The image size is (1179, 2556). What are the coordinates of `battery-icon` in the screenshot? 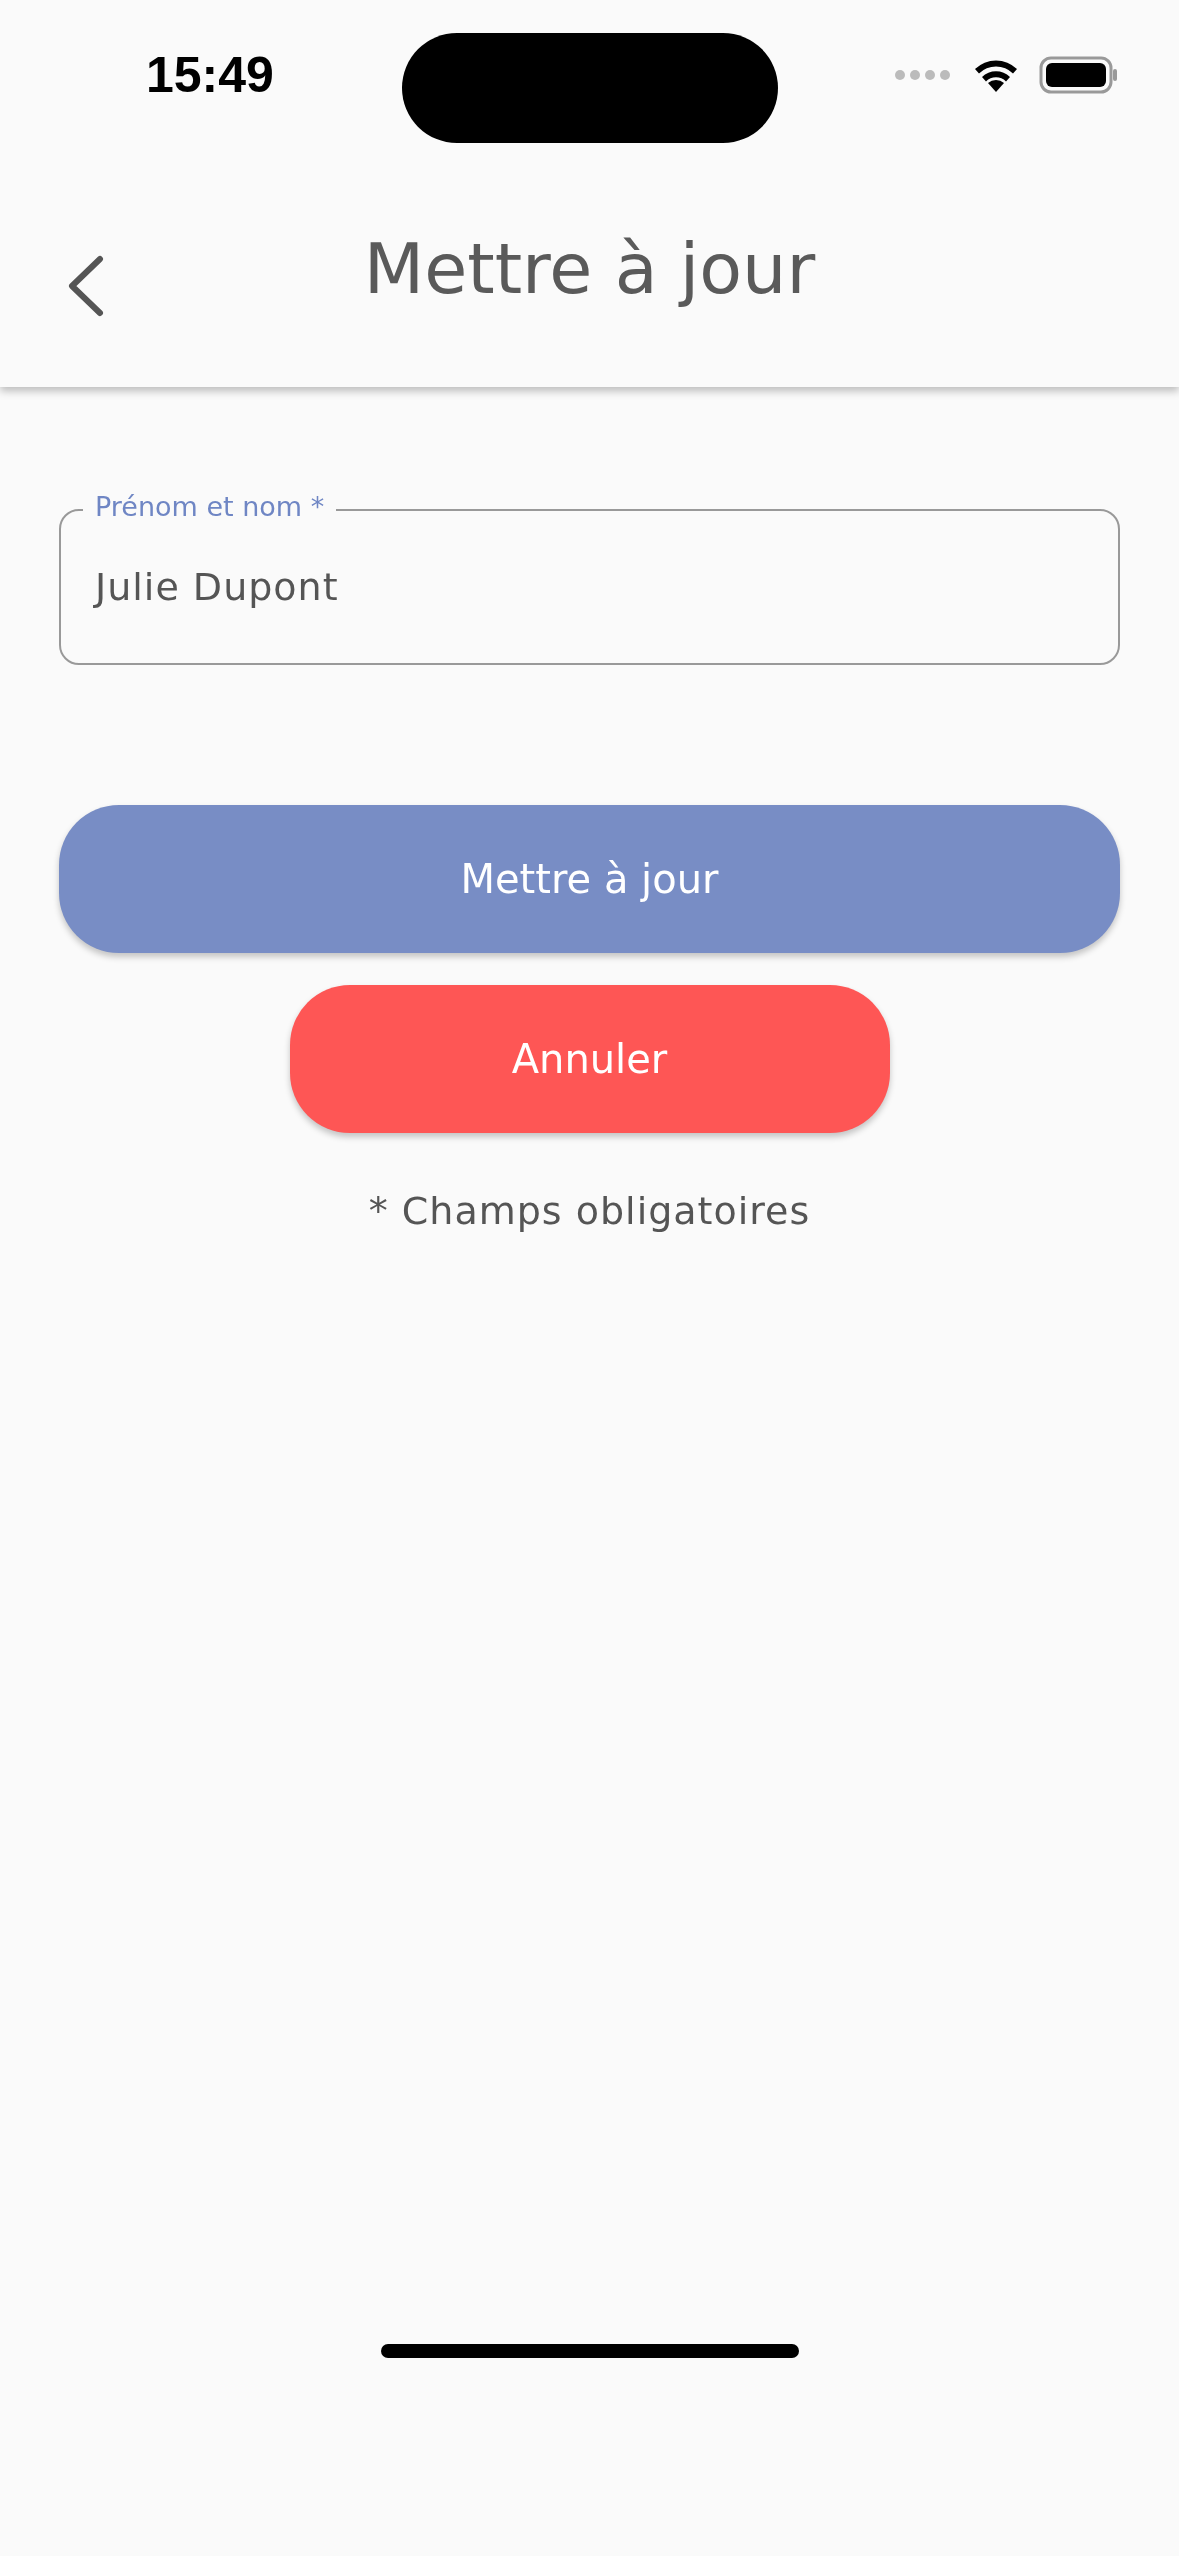 It's located at (1079, 75).